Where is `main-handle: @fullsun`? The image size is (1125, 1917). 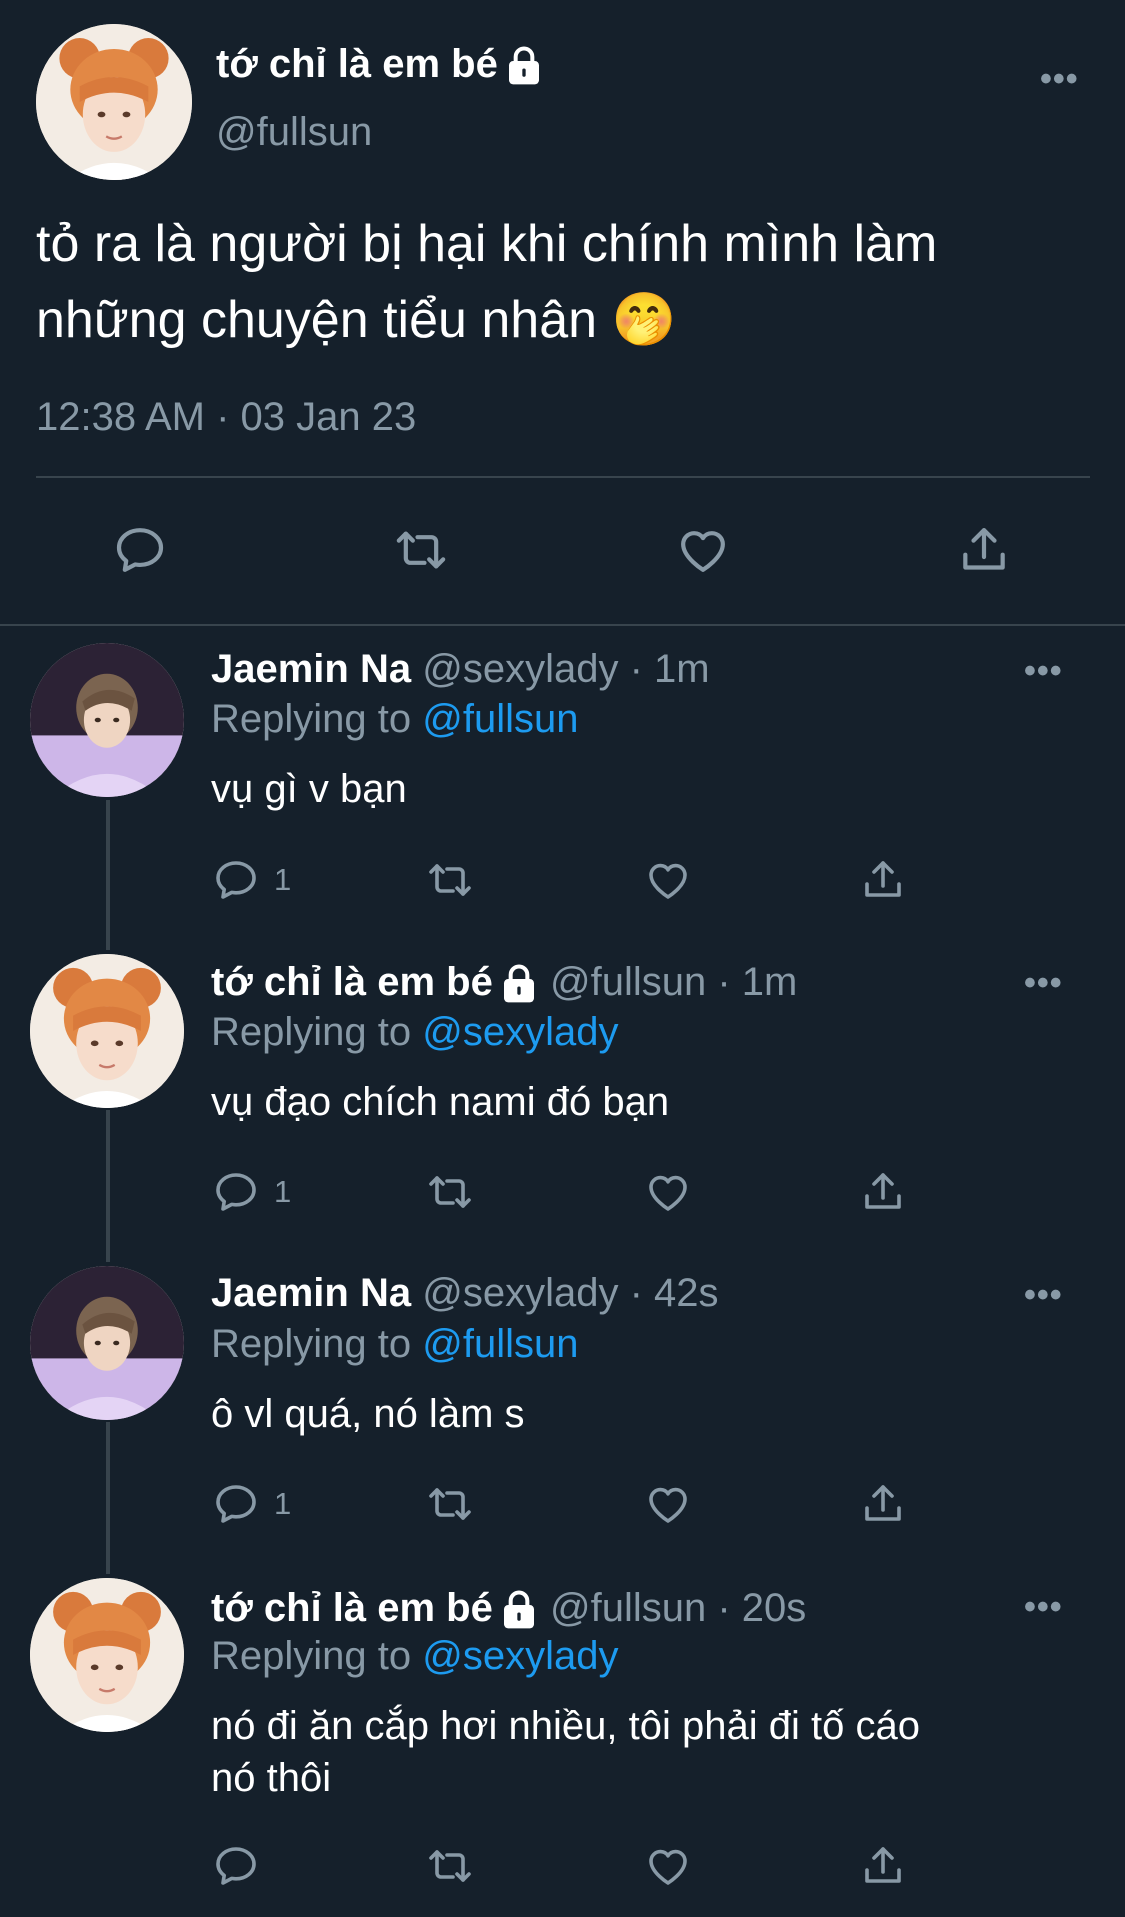 main-handle: @fullsun is located at coordinates (294, 132).